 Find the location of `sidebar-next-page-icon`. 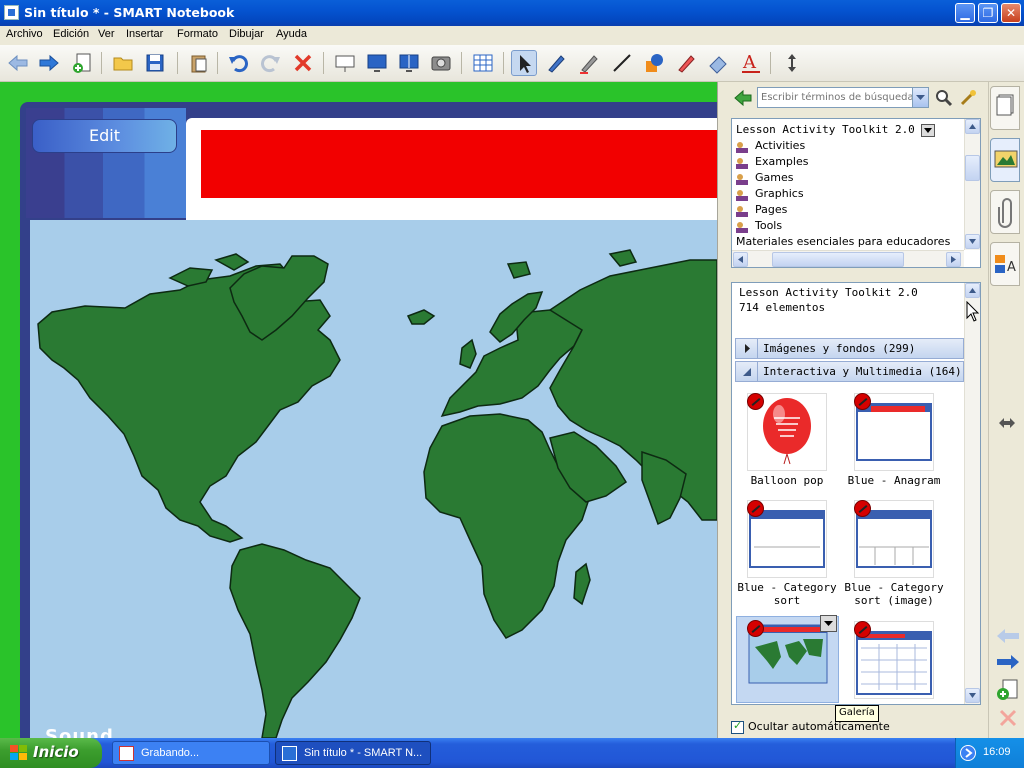

sidebar-next-page-icon is located at coordinates (1008, 663).